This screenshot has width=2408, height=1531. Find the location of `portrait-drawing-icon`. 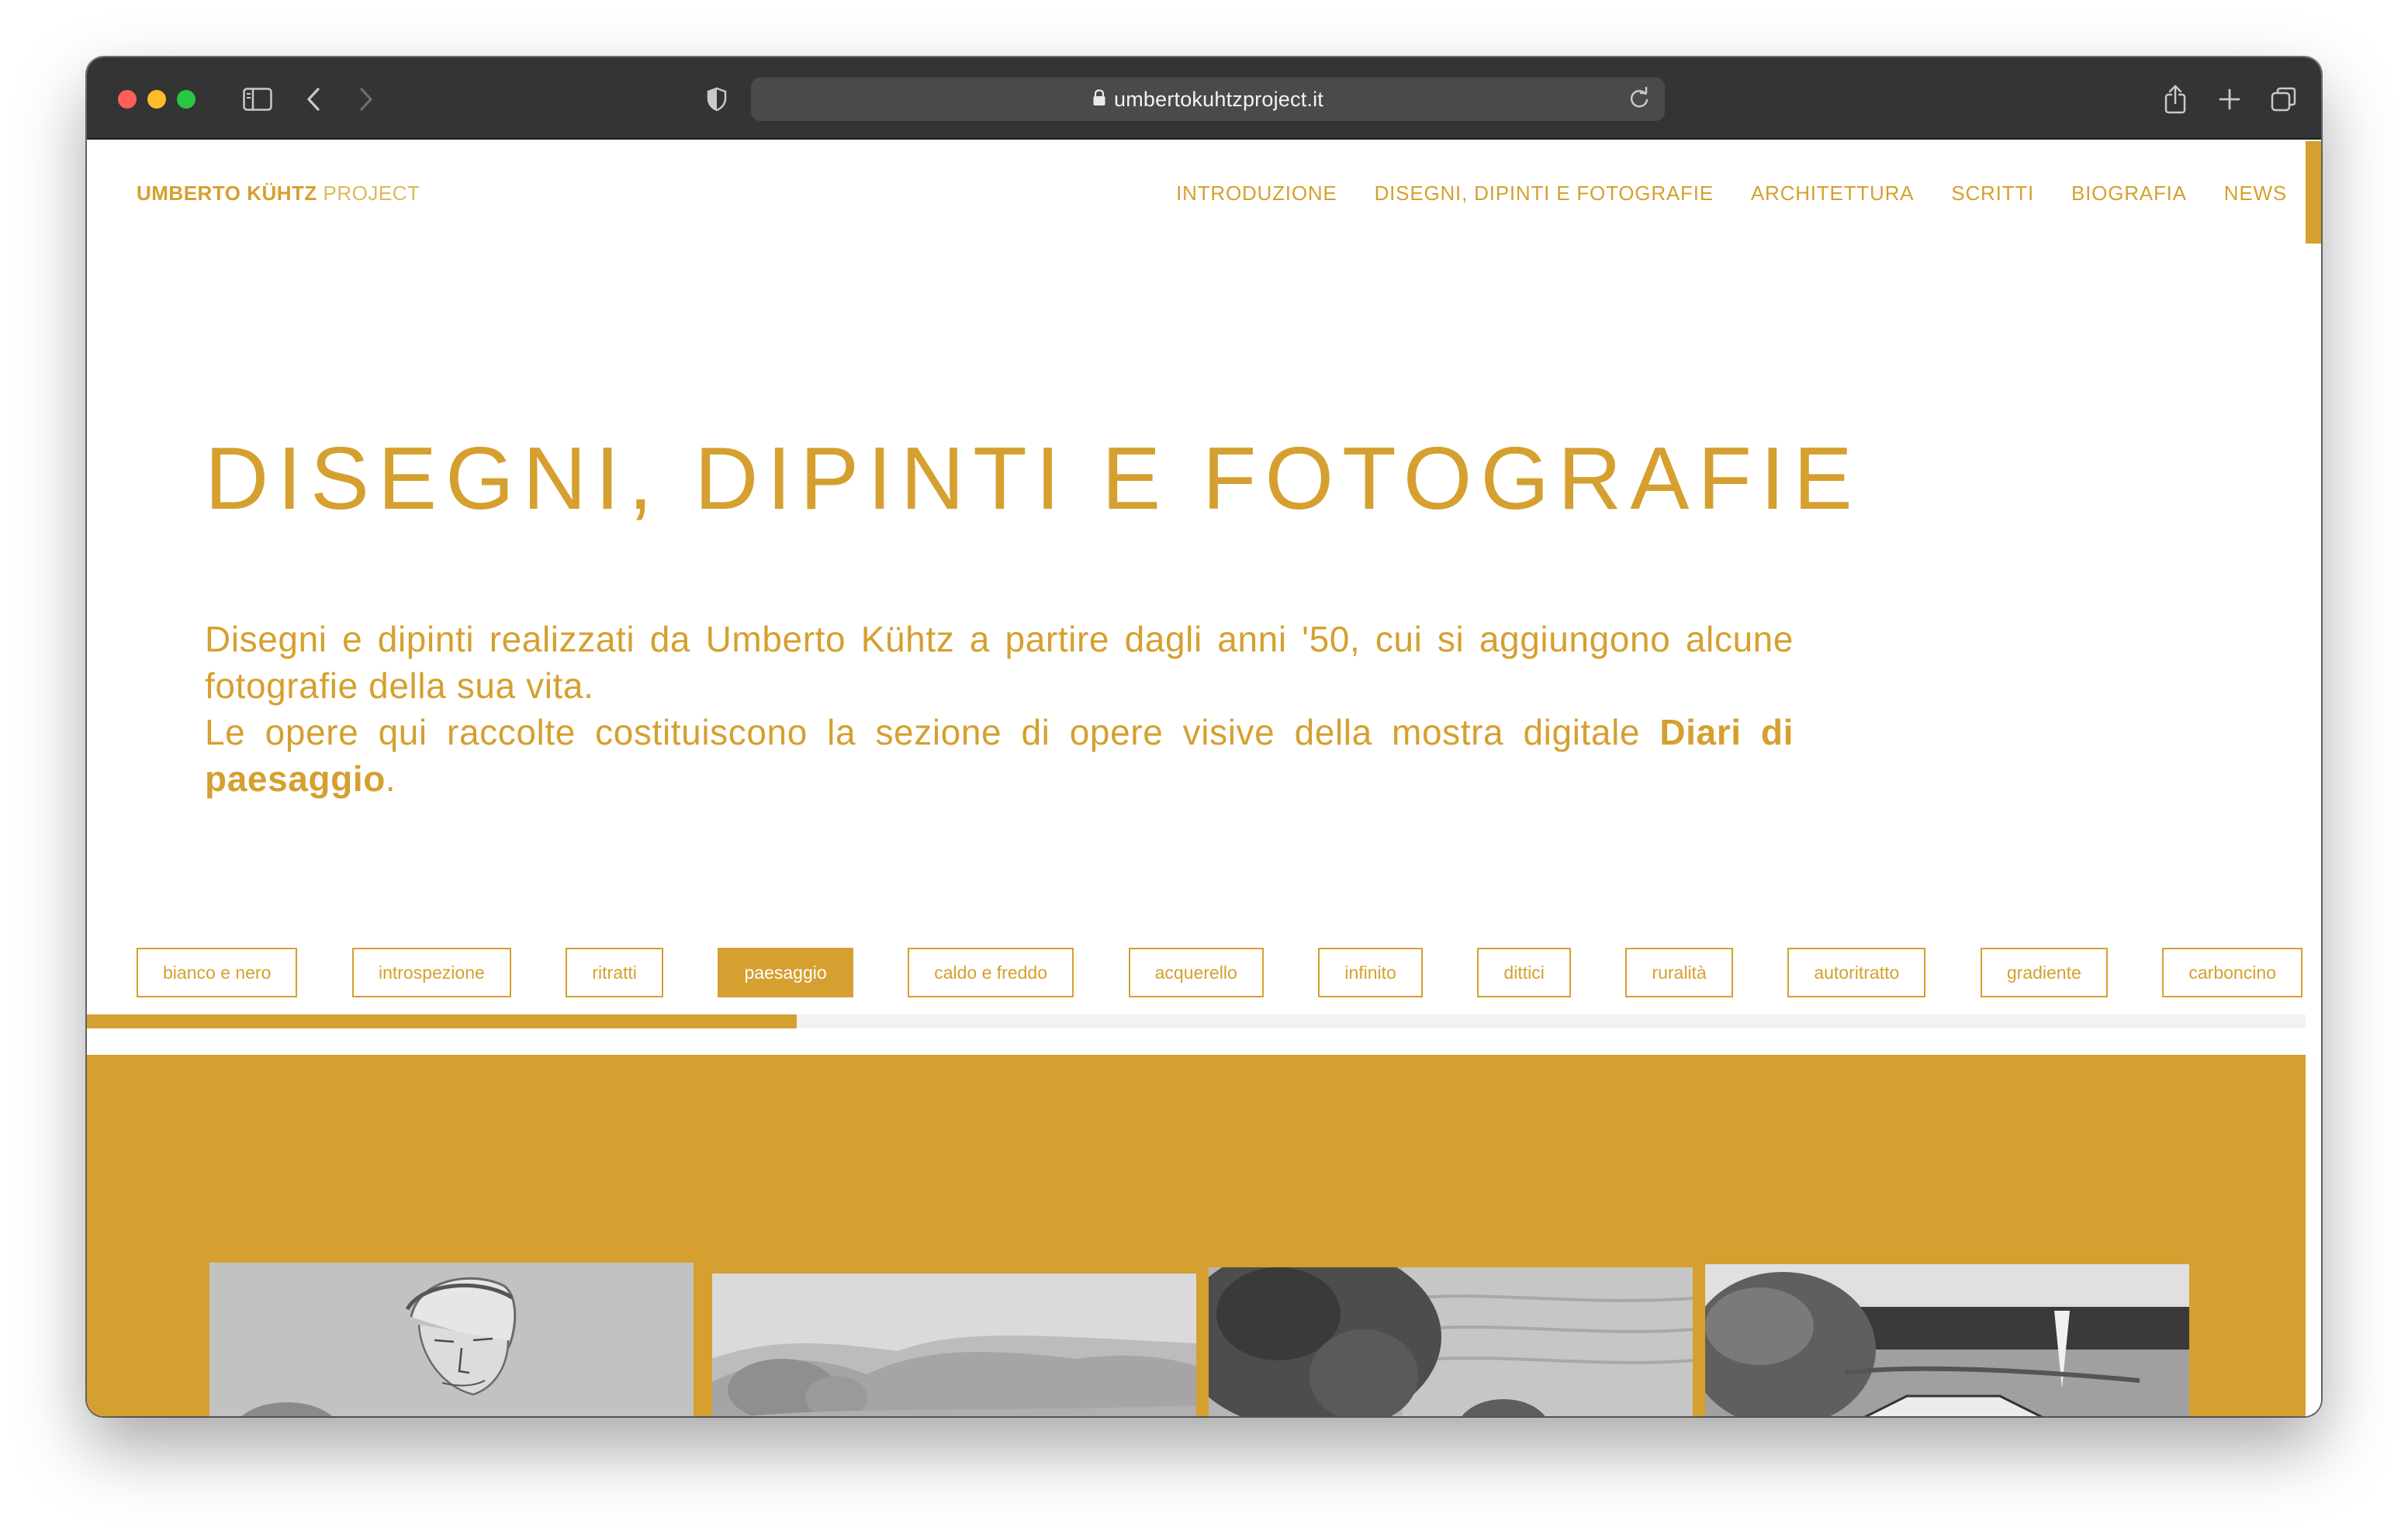

portrait-drawing-icon is located at coordinates (451, 1339).